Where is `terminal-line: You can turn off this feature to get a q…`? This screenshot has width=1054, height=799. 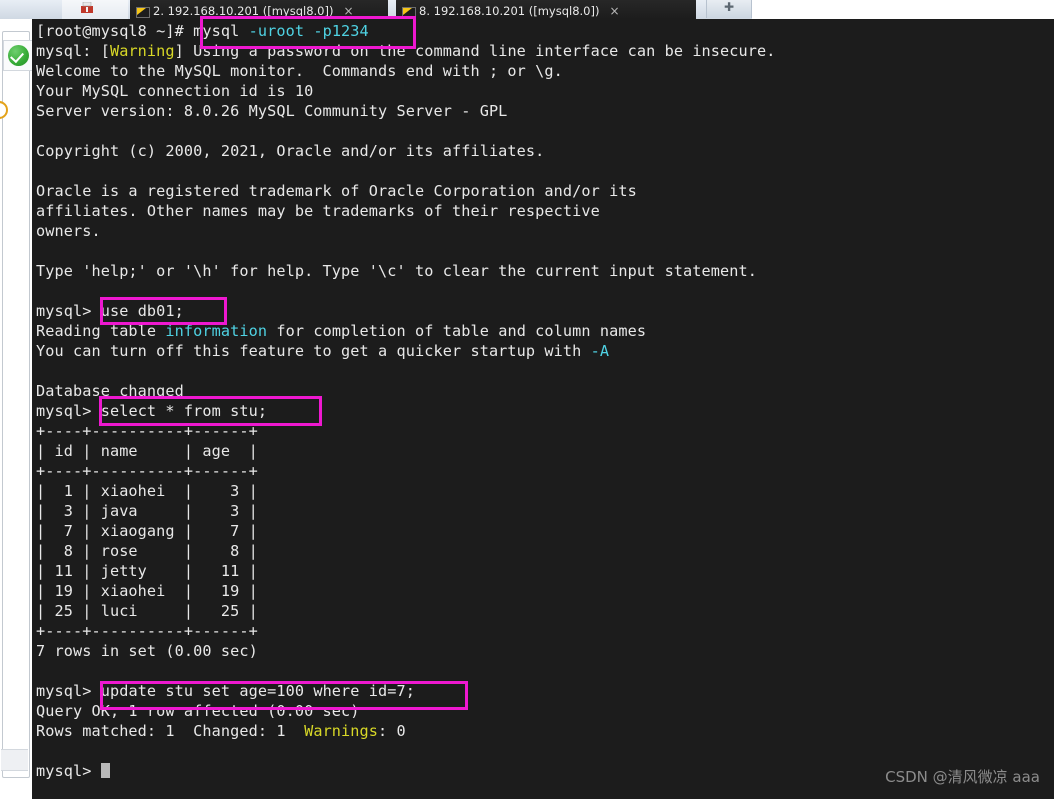
terminal-line: You can turn off this feature to get a q… is located at coordinates (545, 351).